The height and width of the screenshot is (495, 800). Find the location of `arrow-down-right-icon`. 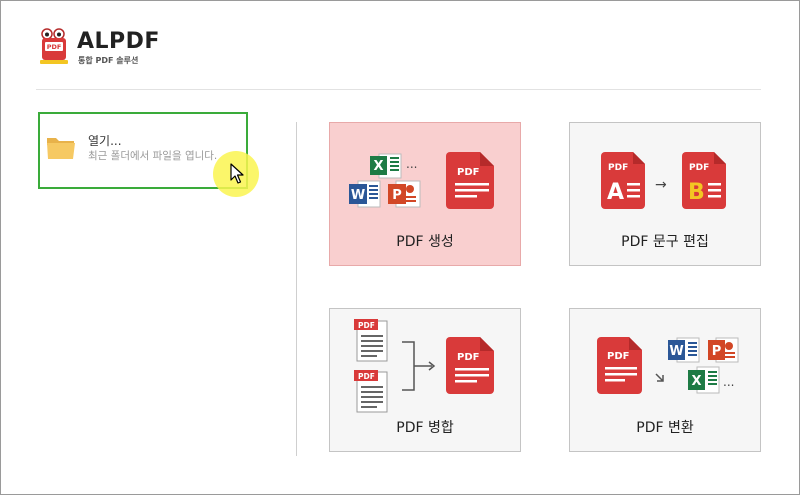

arrow-down-right-icon is located at coordinates (659, 377).